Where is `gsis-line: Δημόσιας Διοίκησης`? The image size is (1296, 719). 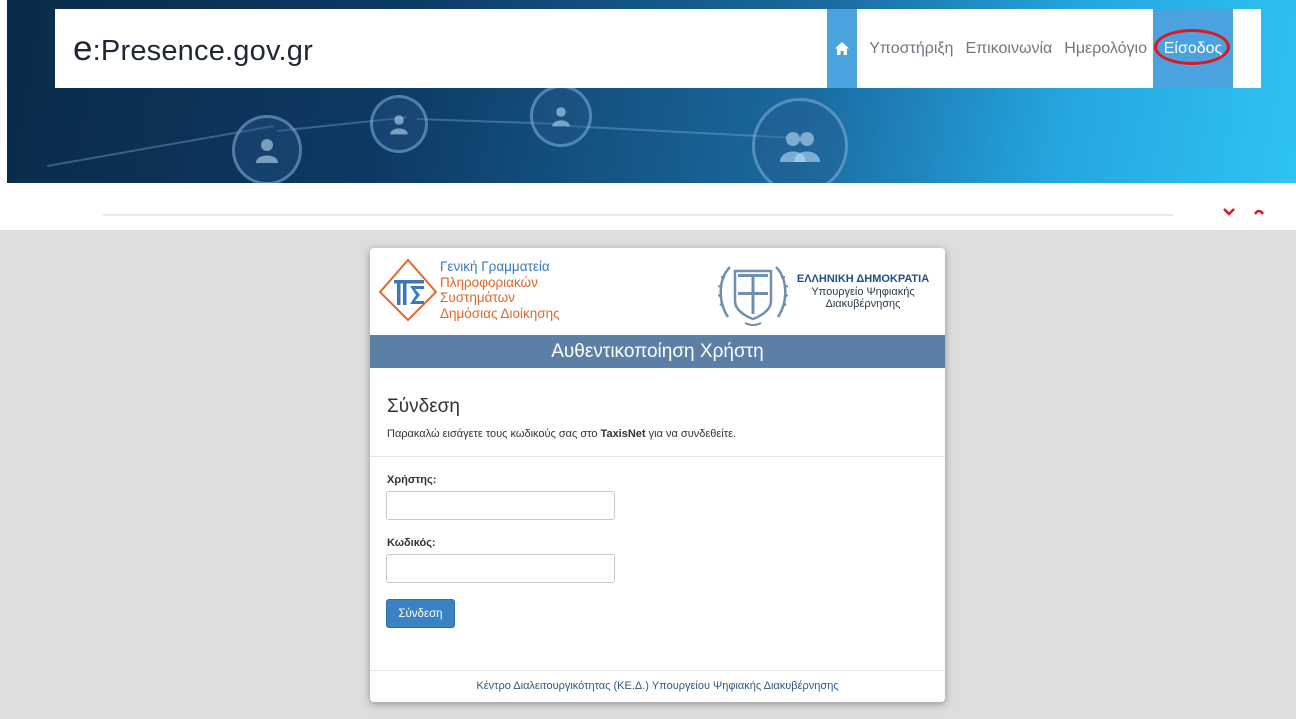
gsis-line: Δημόσιας Διοίκησης is located at coordinates (500, 313).